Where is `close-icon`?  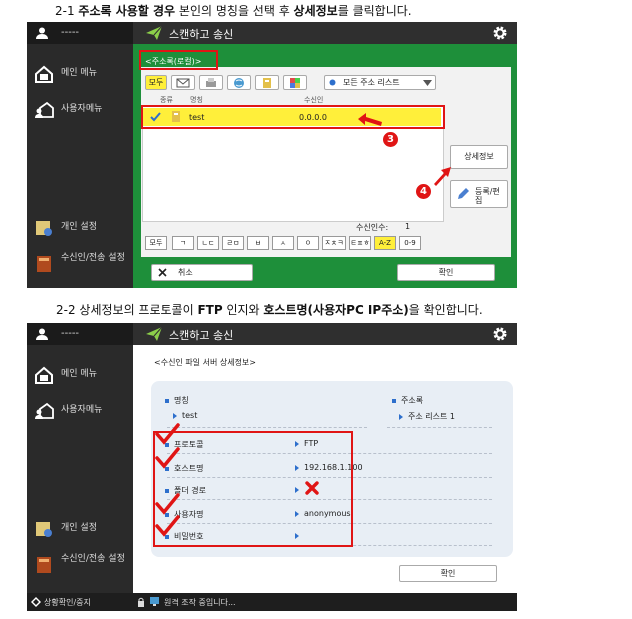
close-icon is located at coordinates (162, 272).